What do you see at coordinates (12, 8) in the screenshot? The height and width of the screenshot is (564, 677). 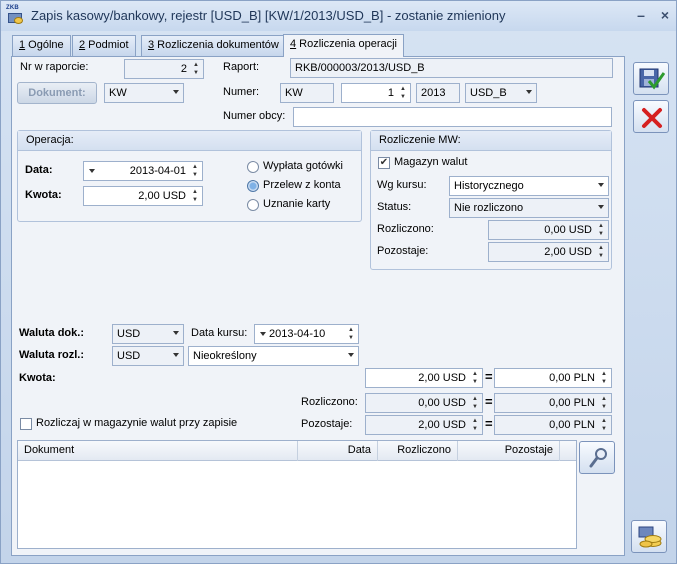 I see `app-icon-label: ZKB` at bounding box center [12, 8].